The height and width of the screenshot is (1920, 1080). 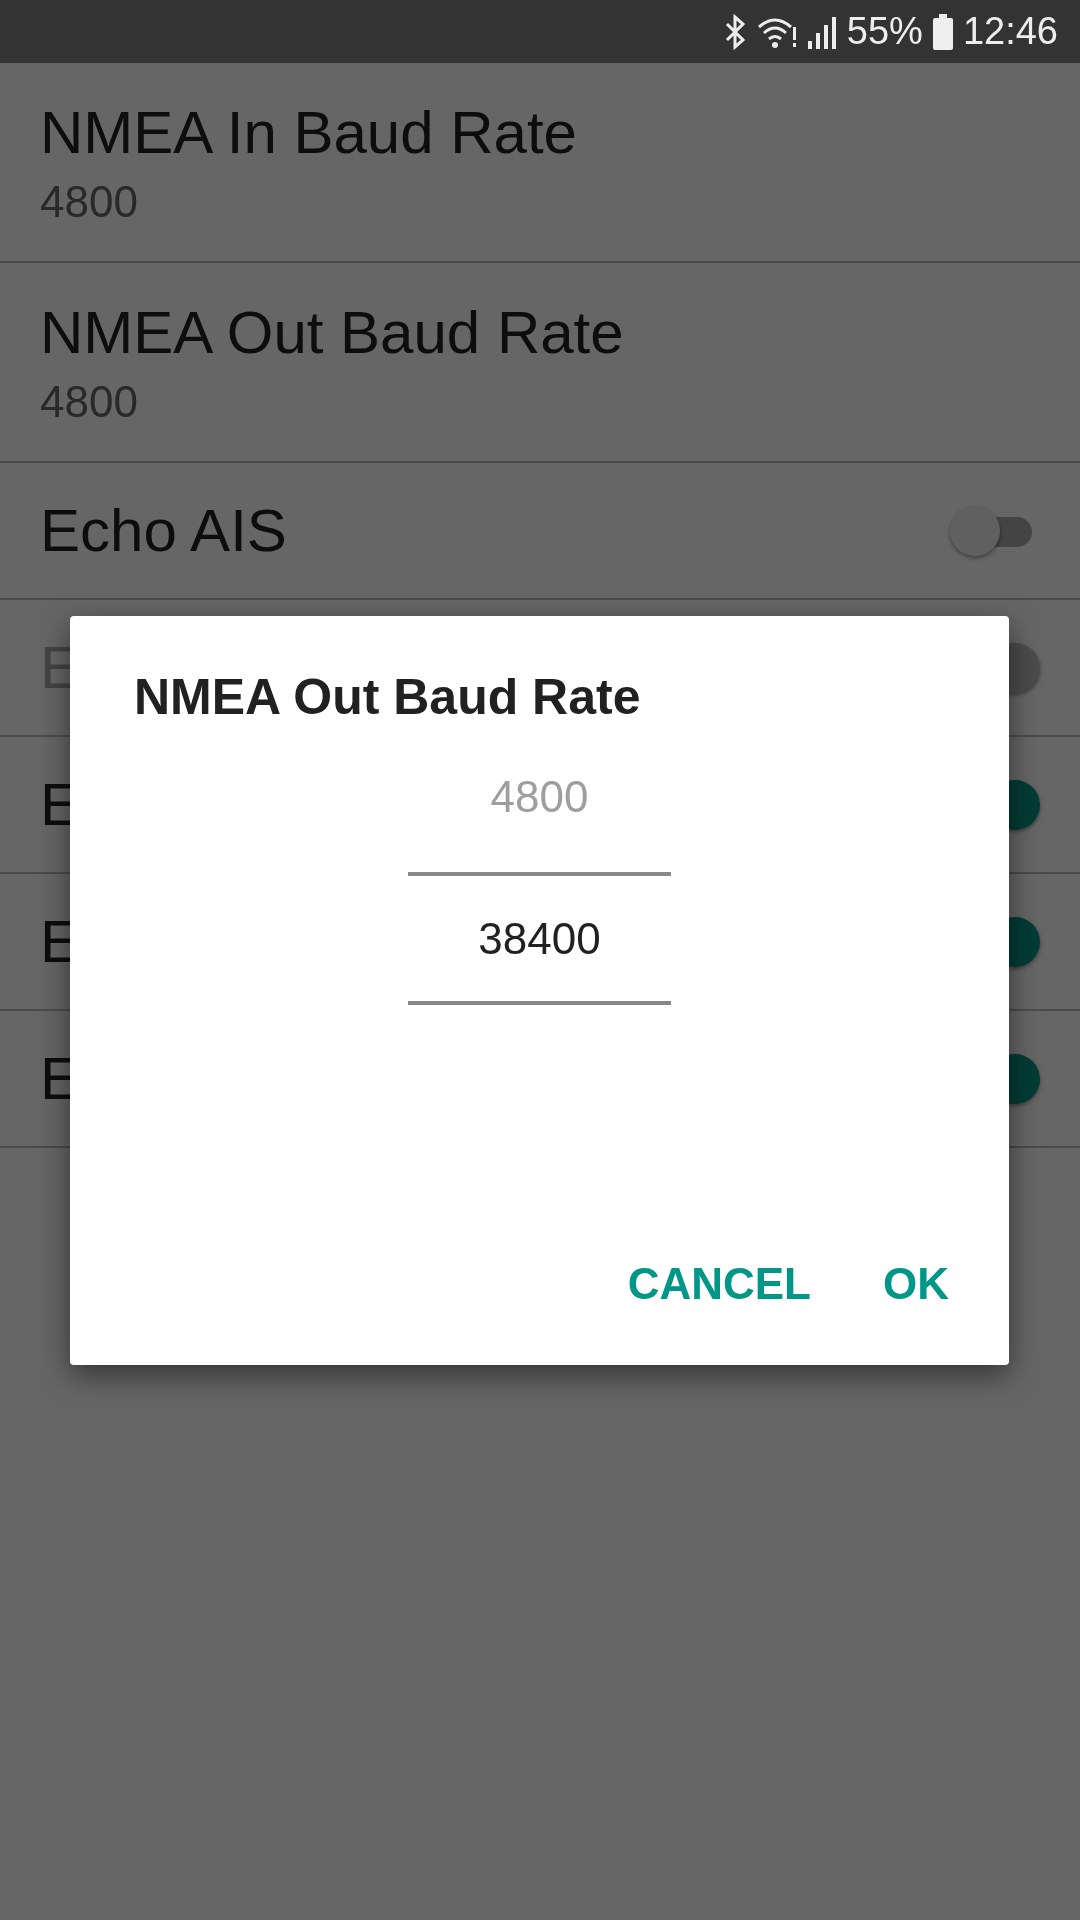 I want to click on dialog-button: CANCEL, so click(x=719, y=1284).